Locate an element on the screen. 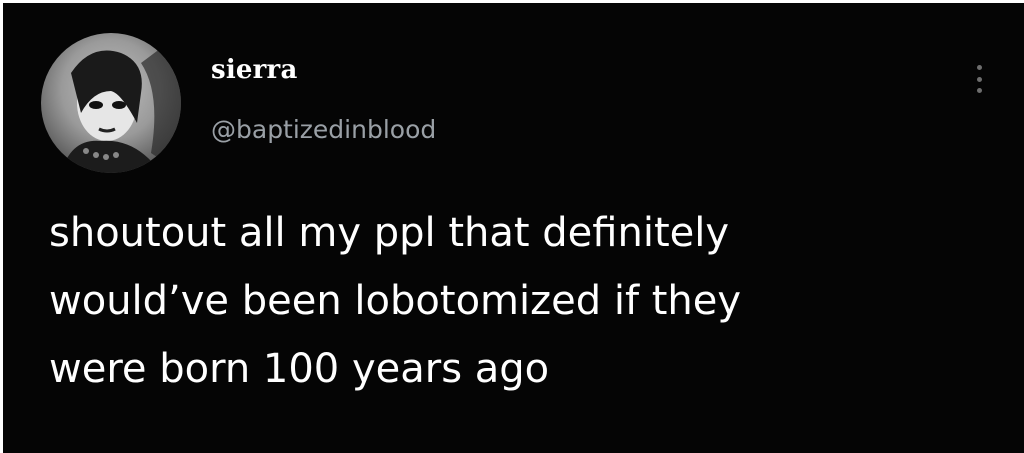 The image size is (1024, 453). avatar-photo-icon is located at coordinates (121, 103).